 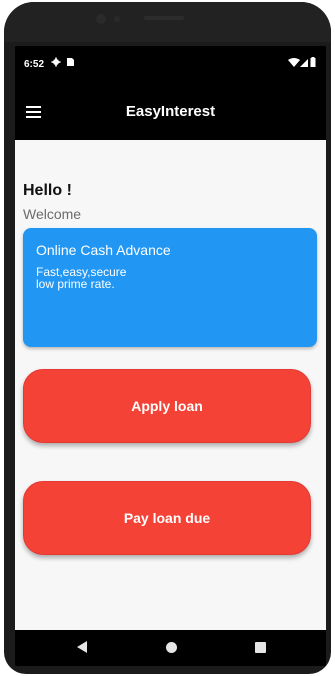 I want to click on app-title: EasyInterest, so click(x=170, y=111).